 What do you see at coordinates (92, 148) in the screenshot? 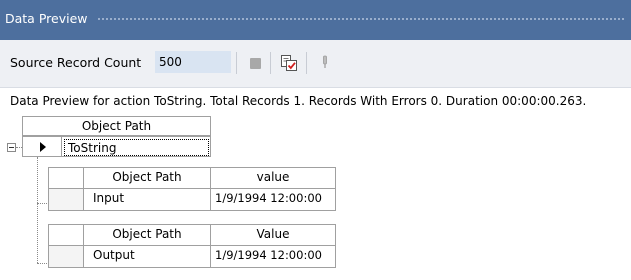
I see `root-row-value: ToString` at bounding box center [92, 148].